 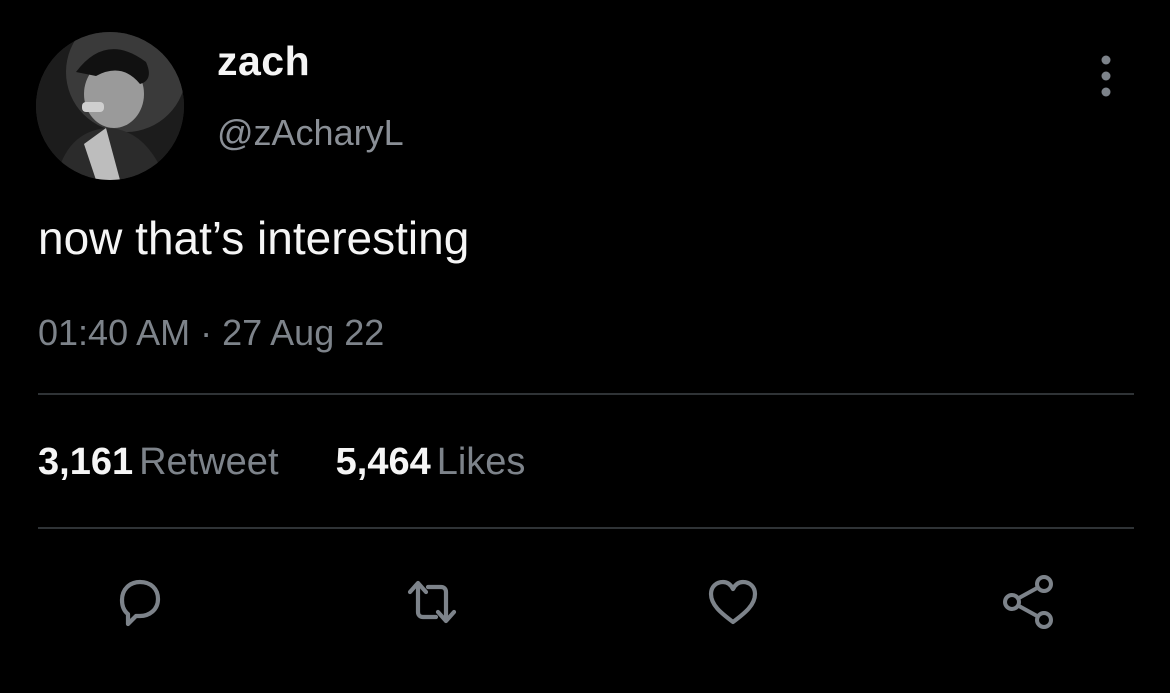 What do you see at coordinates (310, 133) in the screenshot?
I see `user-handle: @zAcharyL` at bounding box center [310, 133].